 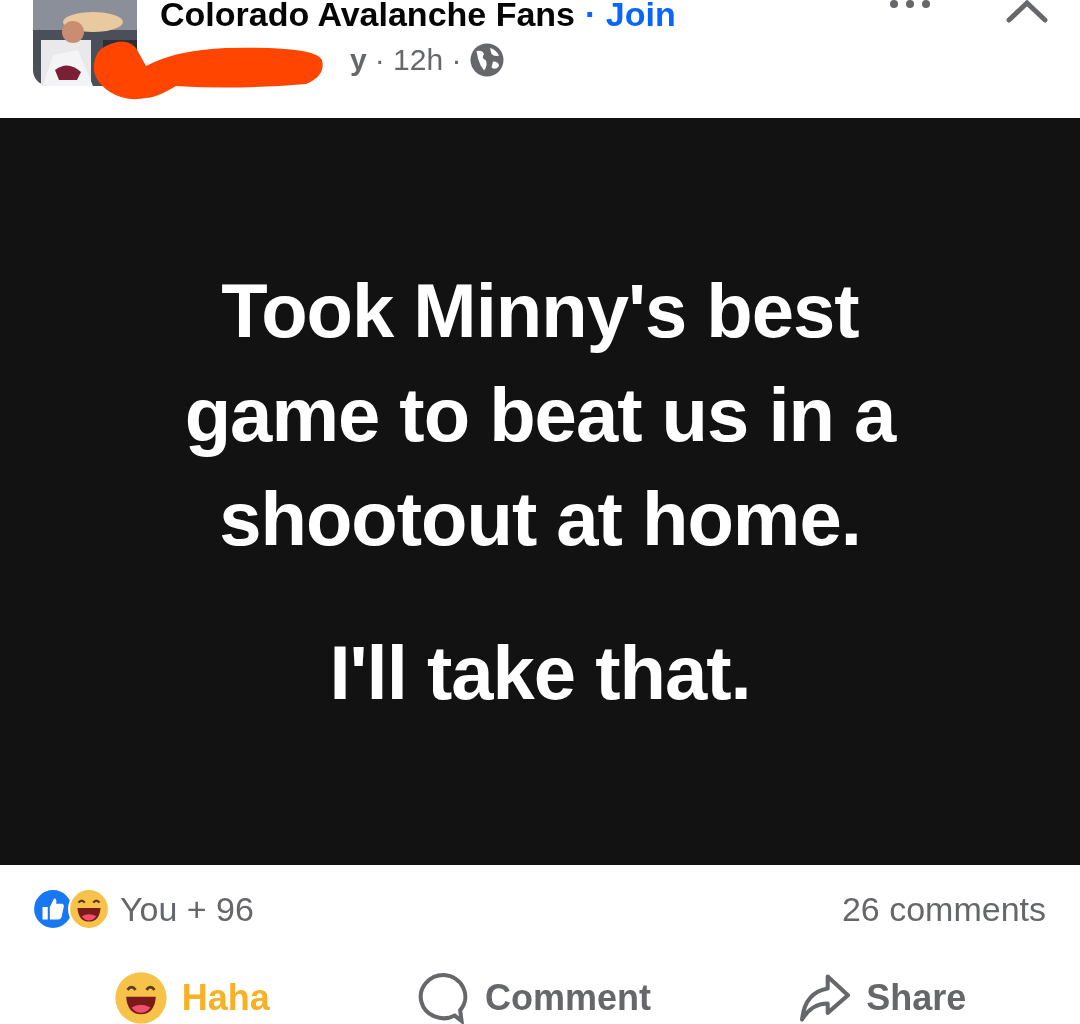 I want to click on group-name: Colorado Avalanche Fans, so click(x=368, y=16).